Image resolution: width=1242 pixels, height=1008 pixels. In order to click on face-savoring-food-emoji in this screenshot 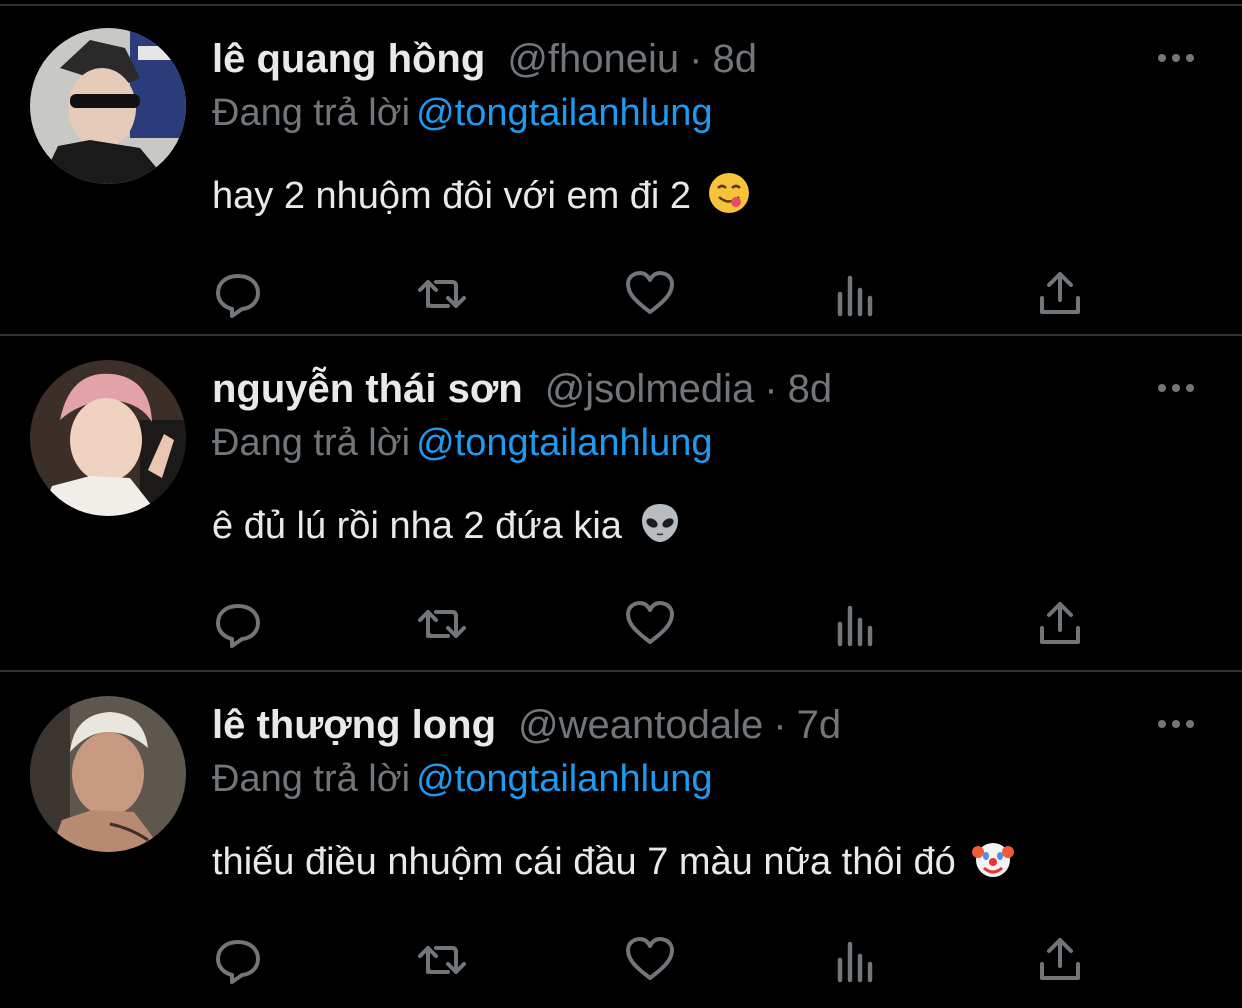, I will do `click(728, 193)`.